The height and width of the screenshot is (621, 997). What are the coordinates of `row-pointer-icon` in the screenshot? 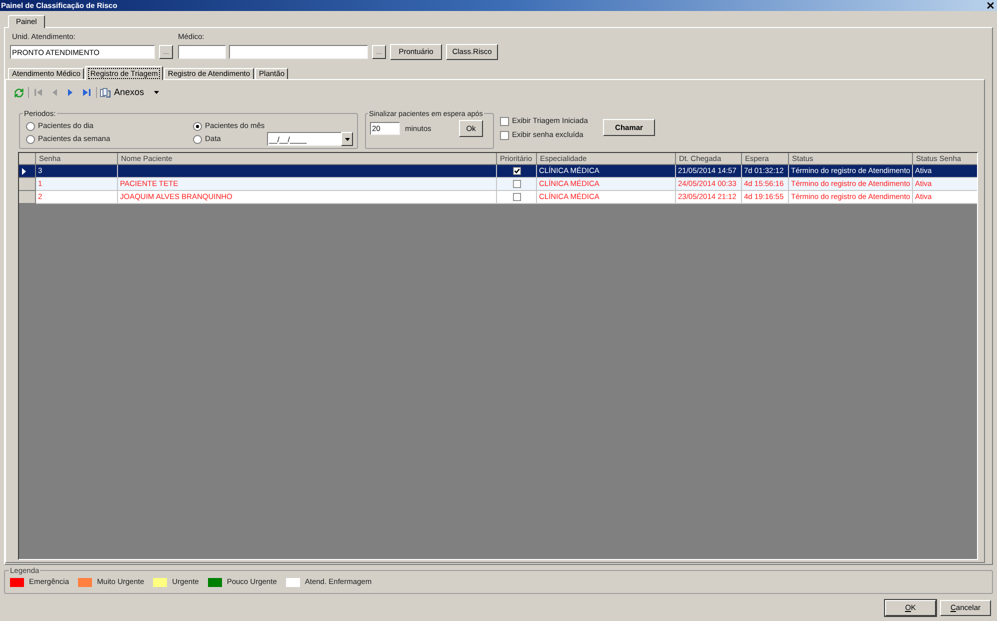 It's located at (24, 171).